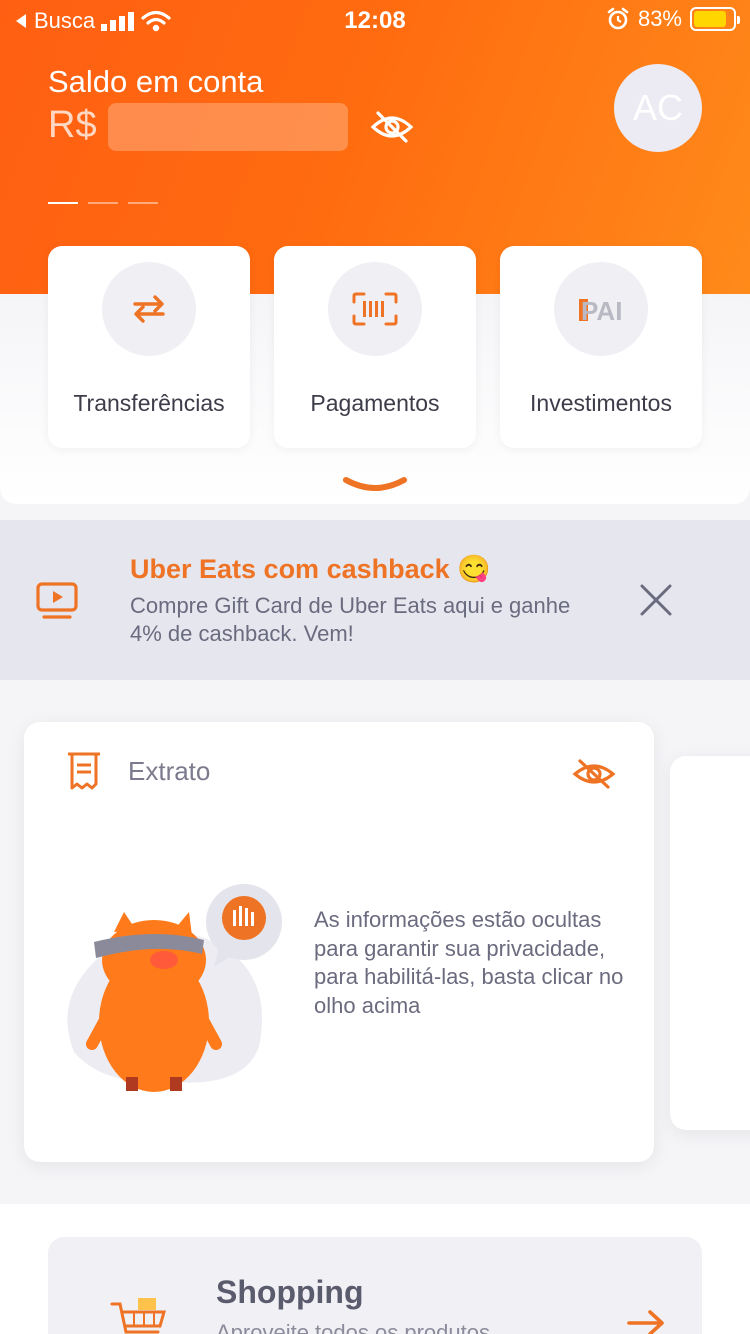  What do you see at coordinates (72, 125) in the screenshot?
I see `balance-currency: R$` at bounding box center [72, 125].